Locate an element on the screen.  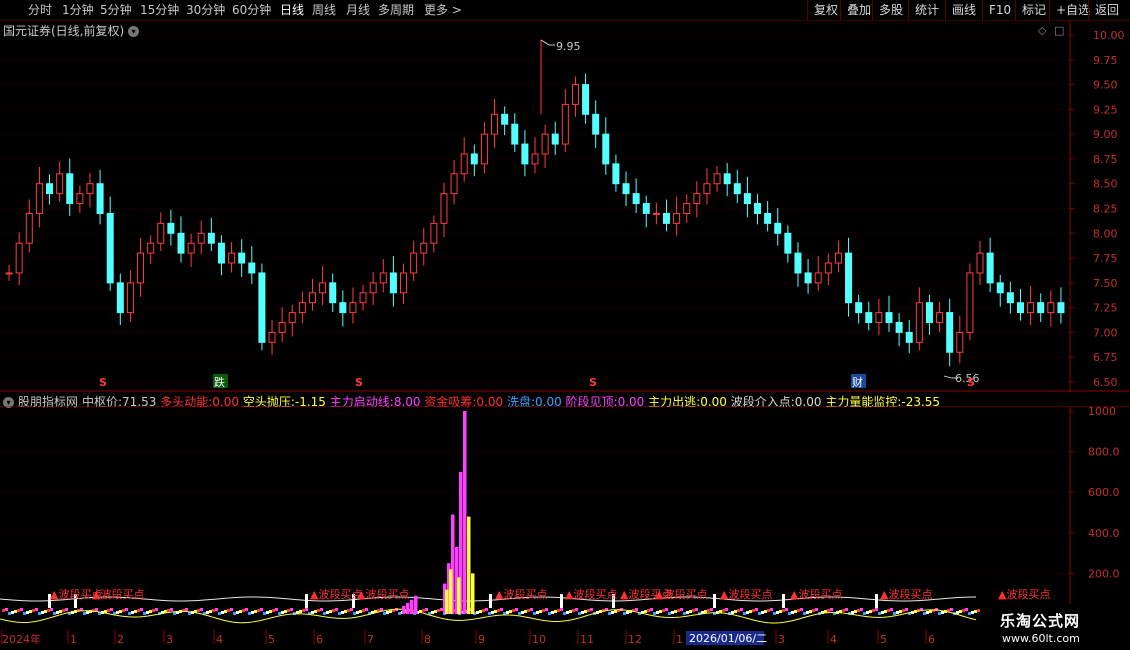
price-tick-label: 8.25 is located at coordinates (1105, 209).